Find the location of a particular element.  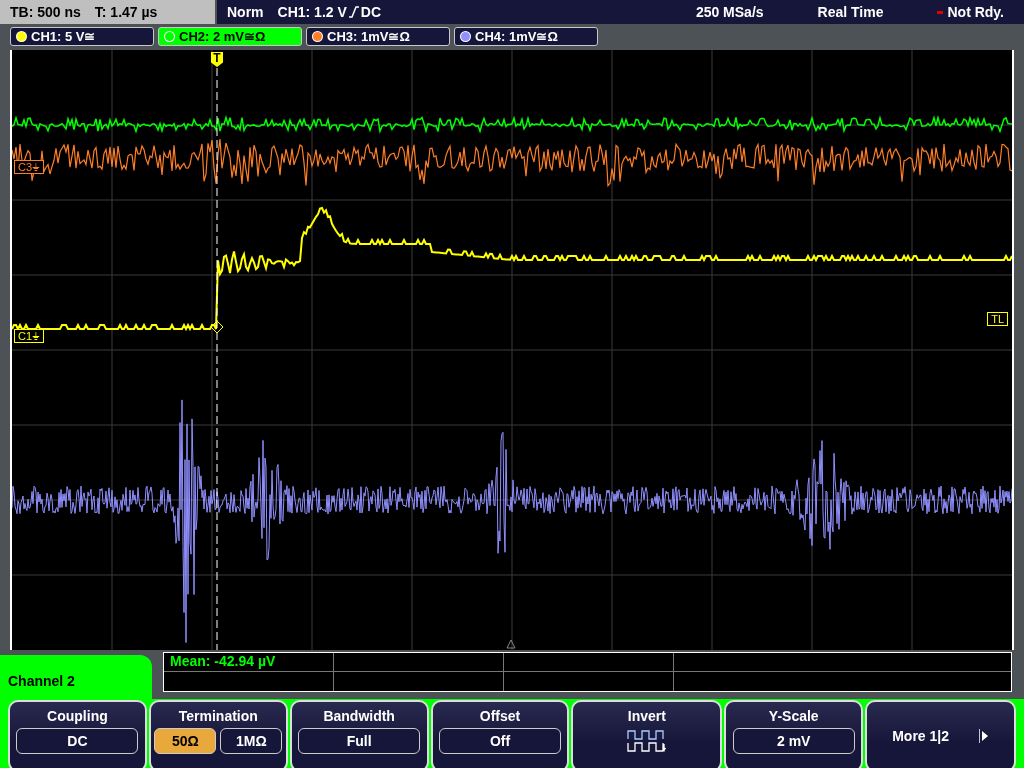

acquisition-state: Not Rdy. is located at coordinates (975, 12).